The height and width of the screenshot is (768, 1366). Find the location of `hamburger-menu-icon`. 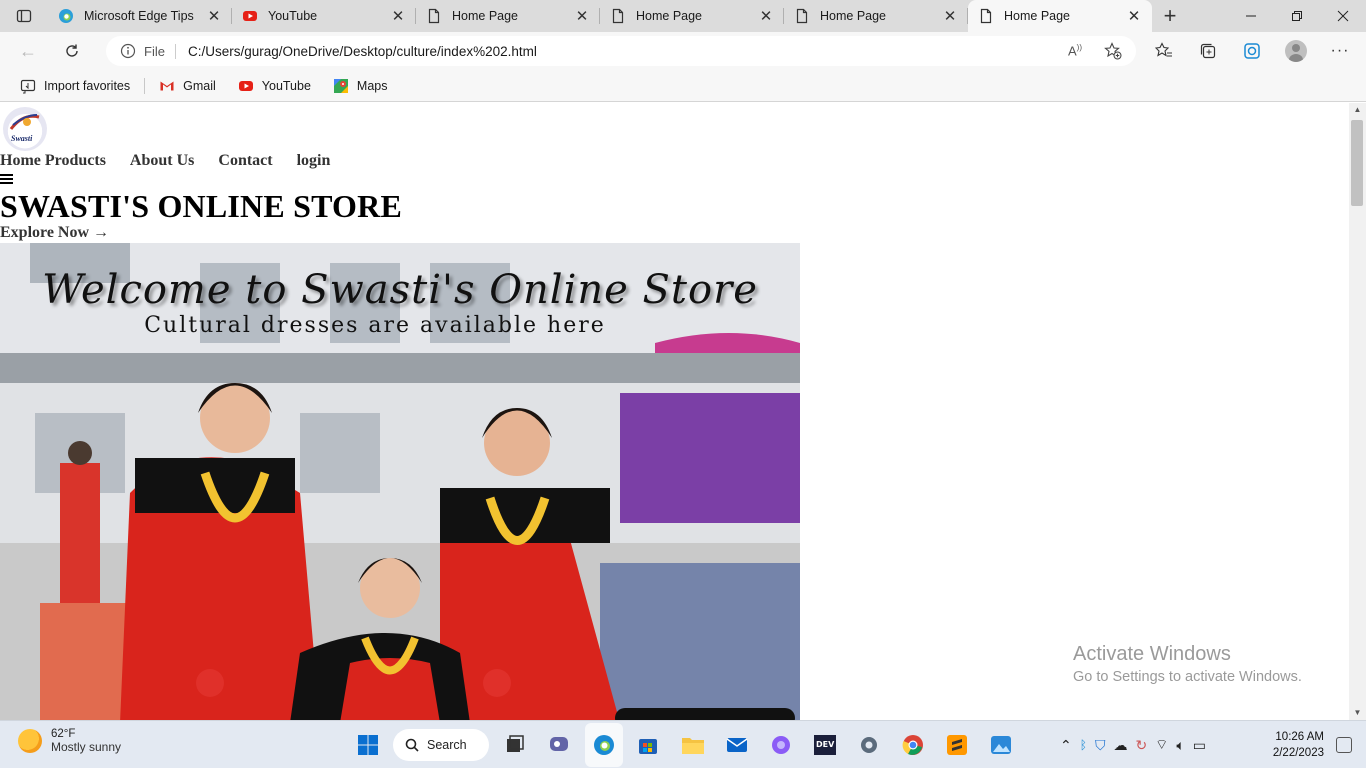

hamburger-menu-icon is located at coordinates (6, 179).